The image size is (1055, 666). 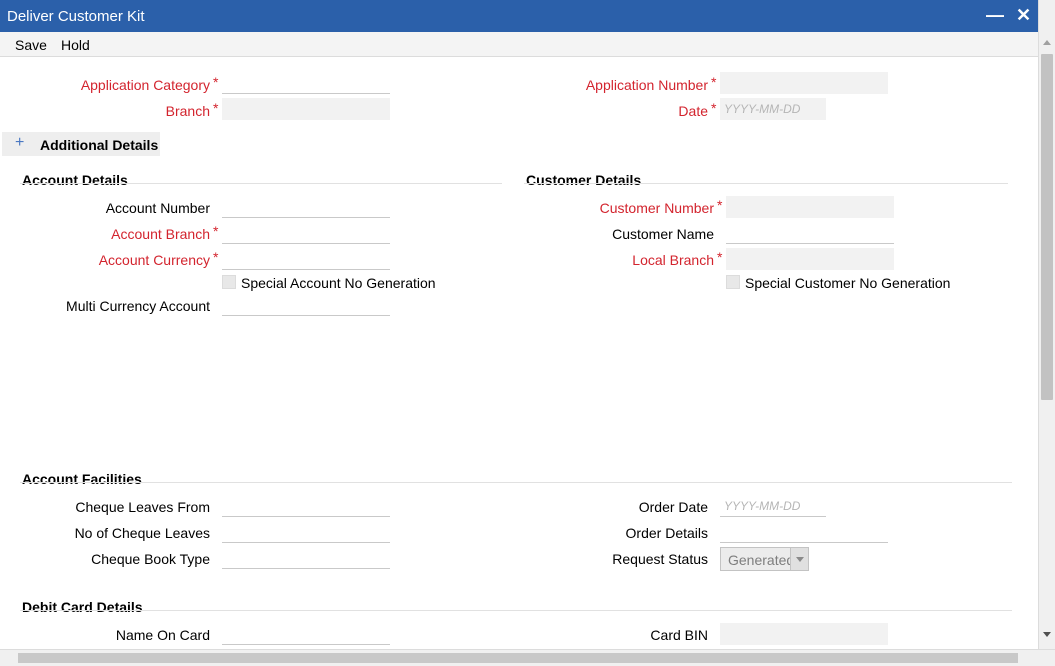 I want to click on cheque-book-type-input, so click(x=306, y=558).